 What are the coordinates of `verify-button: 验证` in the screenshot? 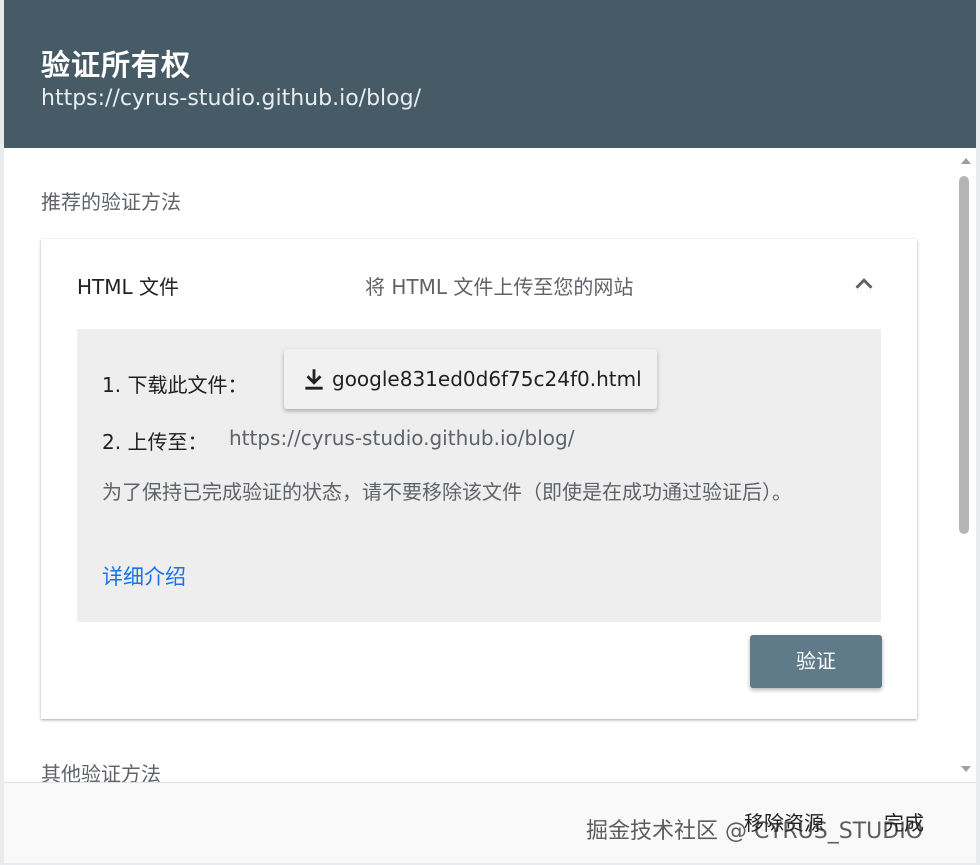 It's located at (816, 661).